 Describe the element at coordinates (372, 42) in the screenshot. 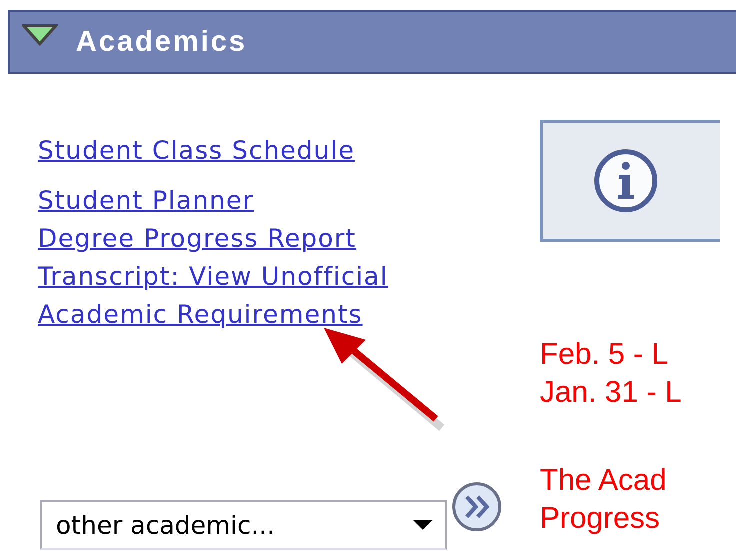

I see `section-header: Academics` at that location.